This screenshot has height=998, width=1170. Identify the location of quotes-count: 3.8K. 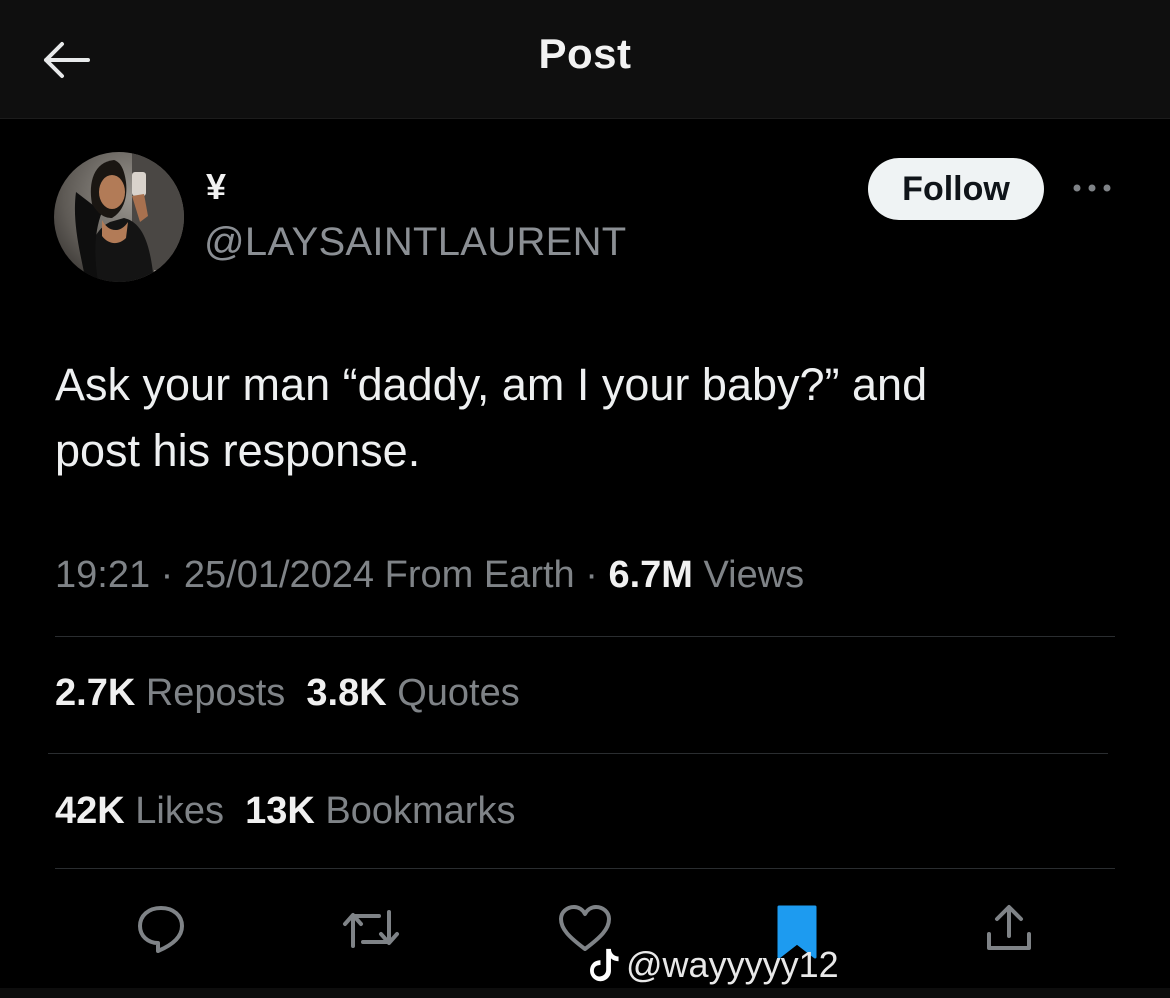
(346, 693).